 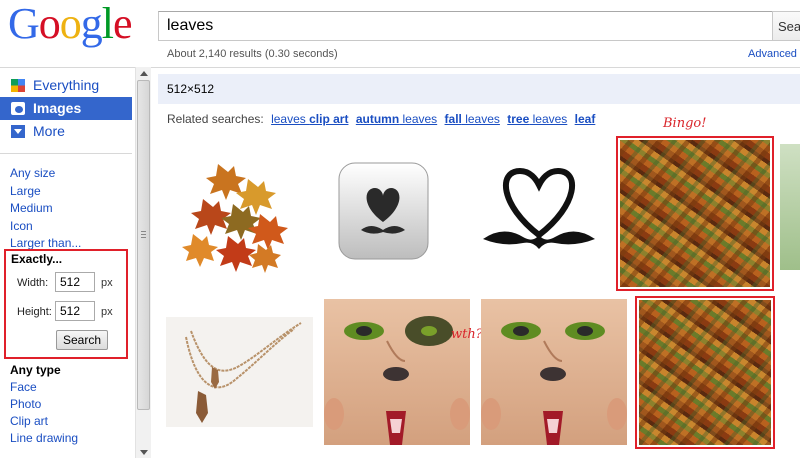 I want to click on grip-icon, so click(x=143, y=234).